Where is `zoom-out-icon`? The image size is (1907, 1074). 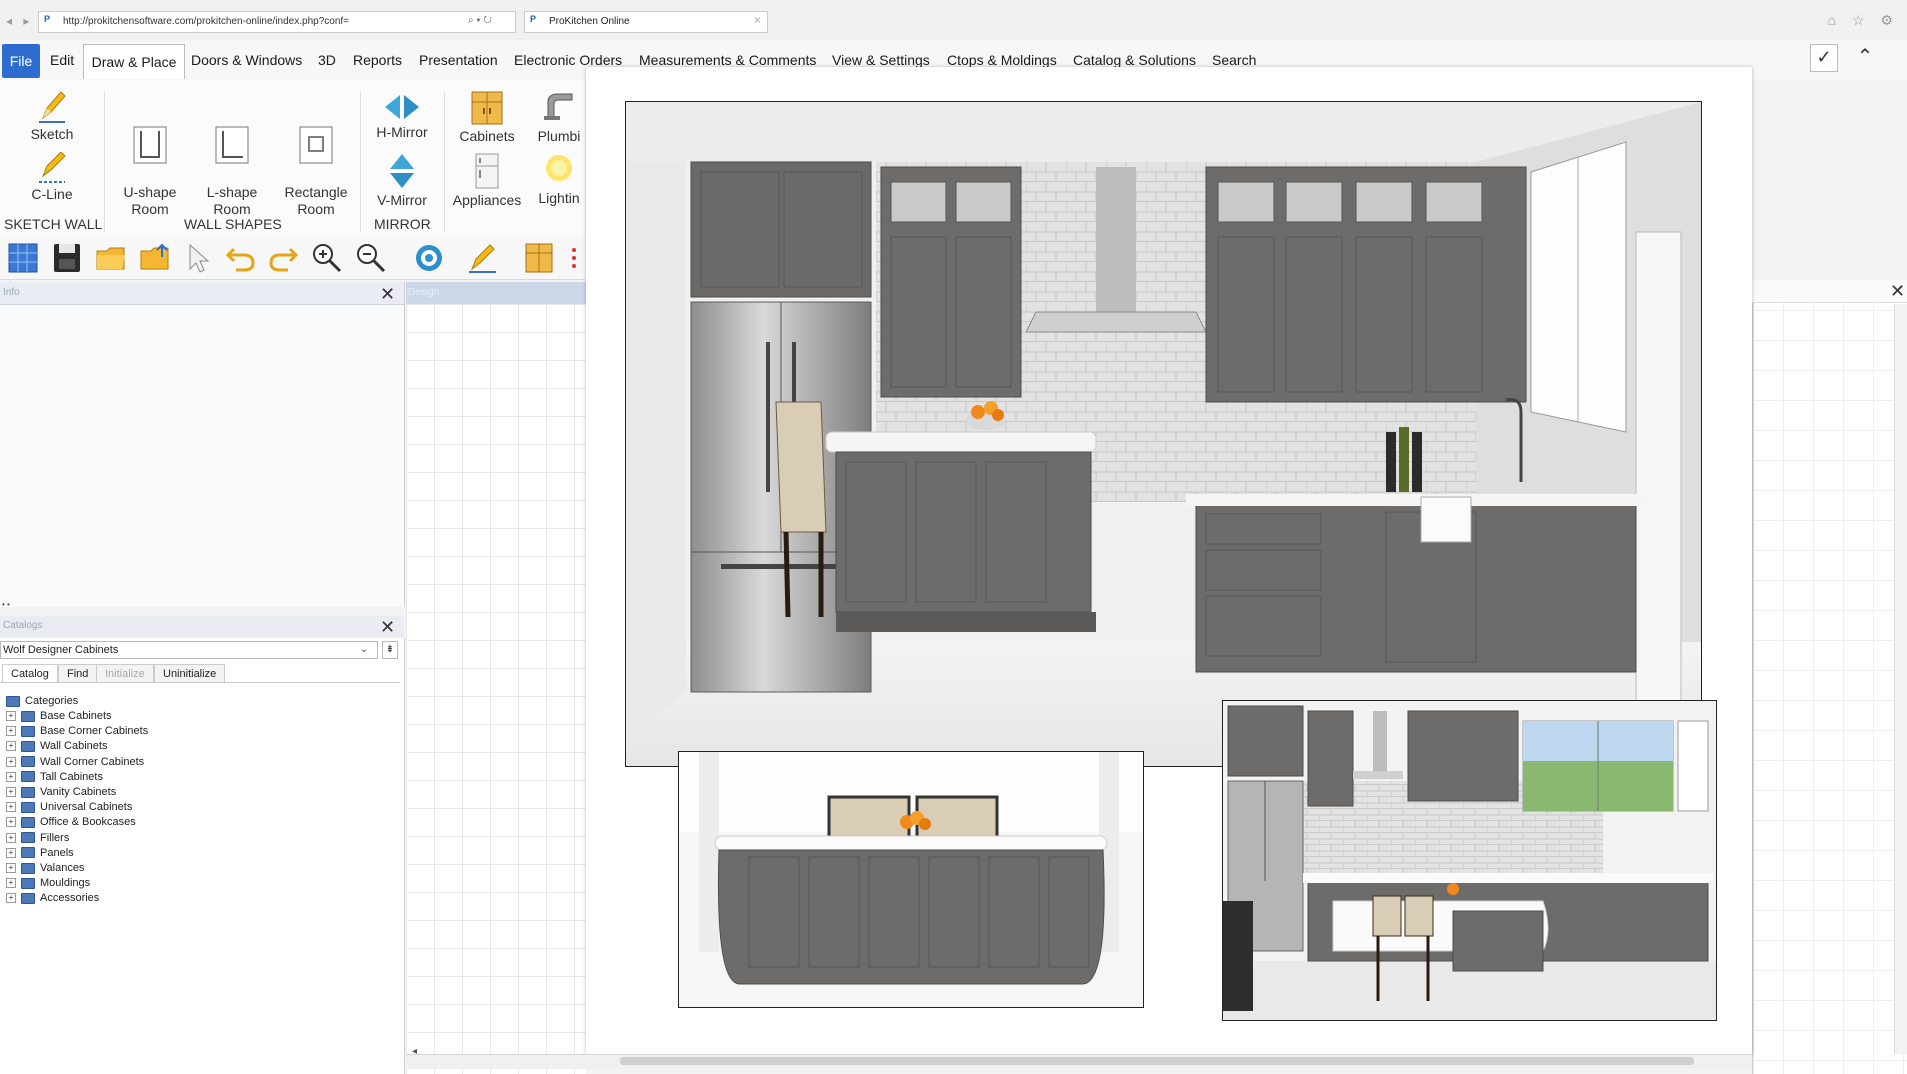 zoom-out-icon is located at coordinates (371, 258).